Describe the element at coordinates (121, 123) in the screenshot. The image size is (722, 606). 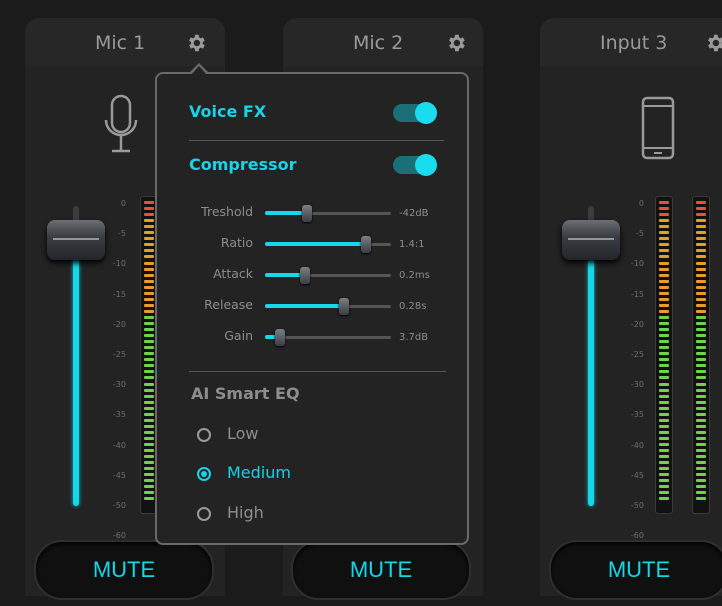
I see `microphone-icon` at that location.